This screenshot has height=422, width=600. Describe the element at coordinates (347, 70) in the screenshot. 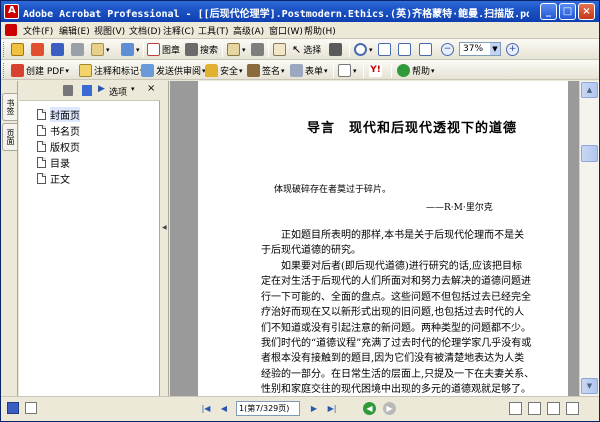

I see `page-tools-button: ▾` at that location.